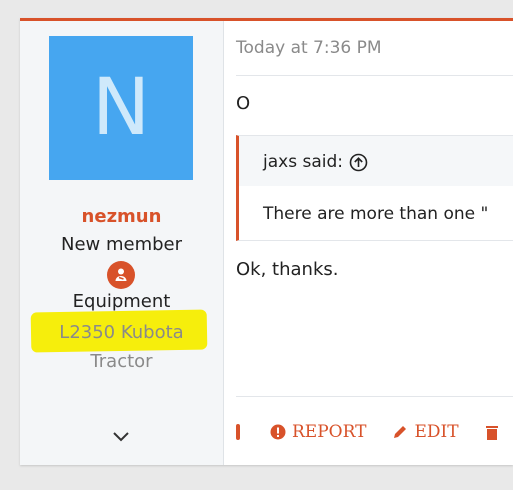  Describe the element at coordinates (376, 214) in the screenshot. I see `quote-text: There are more than one "` at that location.